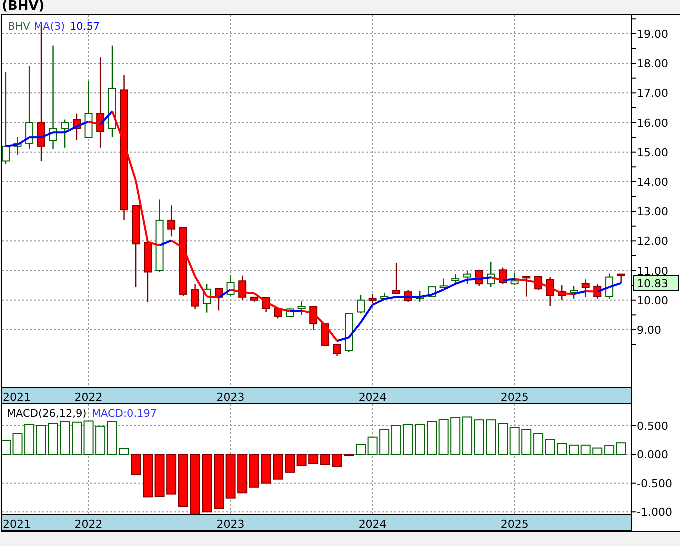 Image resolution: width=680 pixels, height=546 pixels. I want to click on axis-label: 17.00, so click(652, 93).